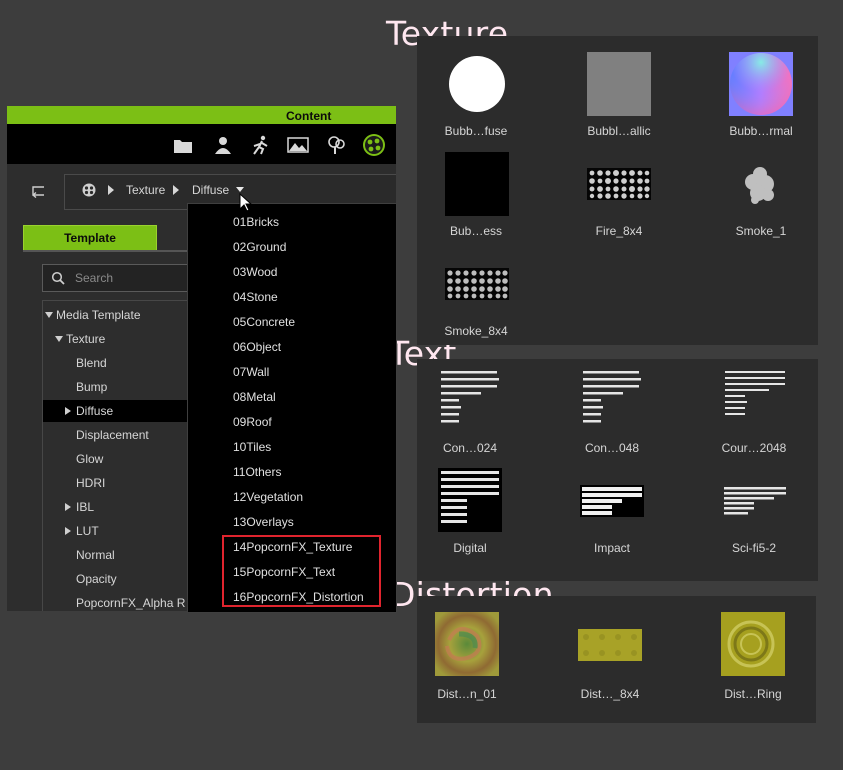 This screenshot has width=843, height=770. What do you see at coordinates (256, 222) in the screenshot?
I see `menu-item-bricks: 01Bricks` at bounding box center [256, 222].